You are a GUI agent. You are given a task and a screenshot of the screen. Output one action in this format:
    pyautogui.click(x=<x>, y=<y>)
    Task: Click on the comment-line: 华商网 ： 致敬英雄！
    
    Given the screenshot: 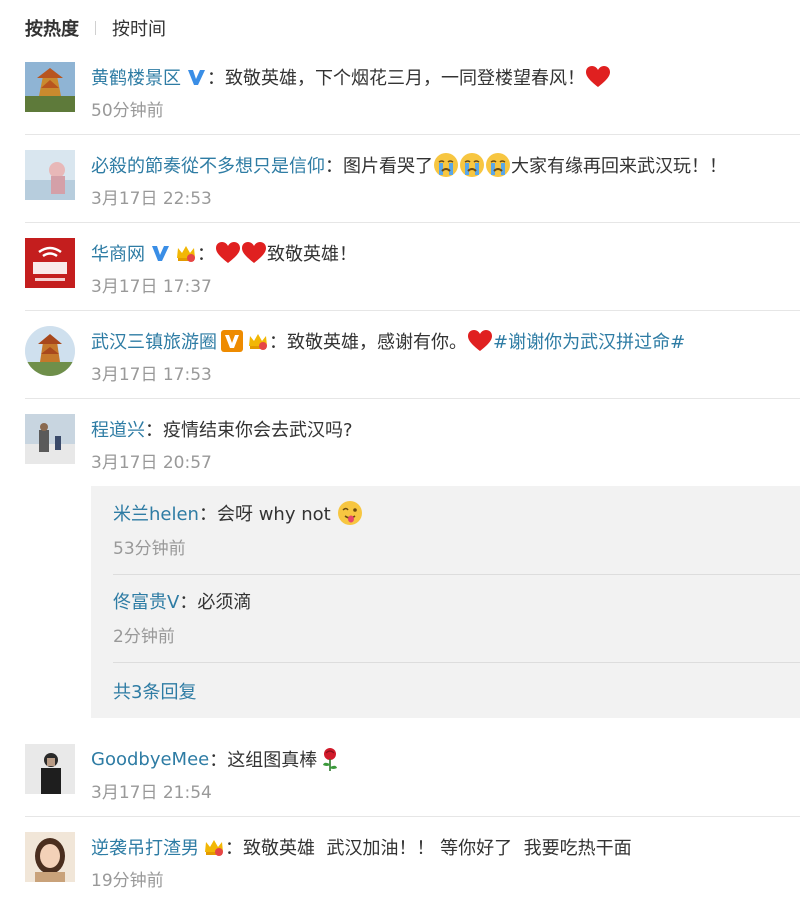 What is the action you would take?
    pyautogui.click(x=224, y=253)
    